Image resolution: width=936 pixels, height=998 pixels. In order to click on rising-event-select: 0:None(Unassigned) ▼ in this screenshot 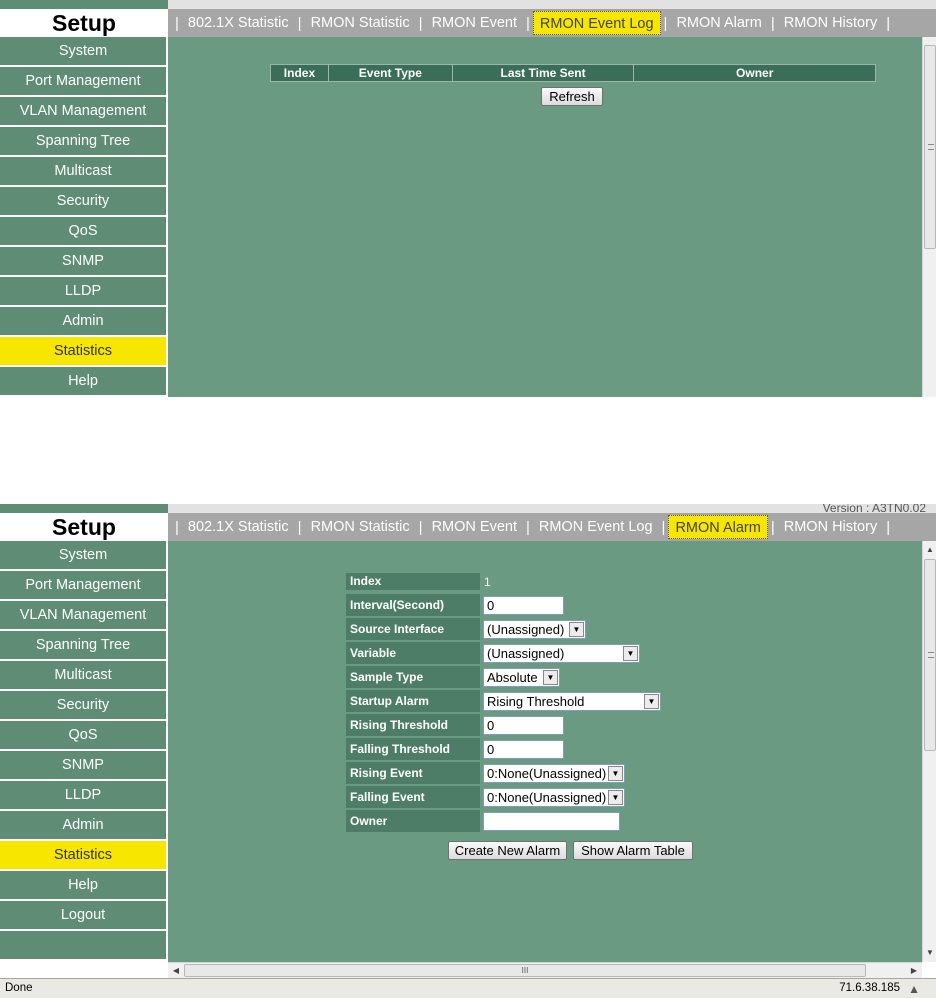, I will do `click(554, 773)`.